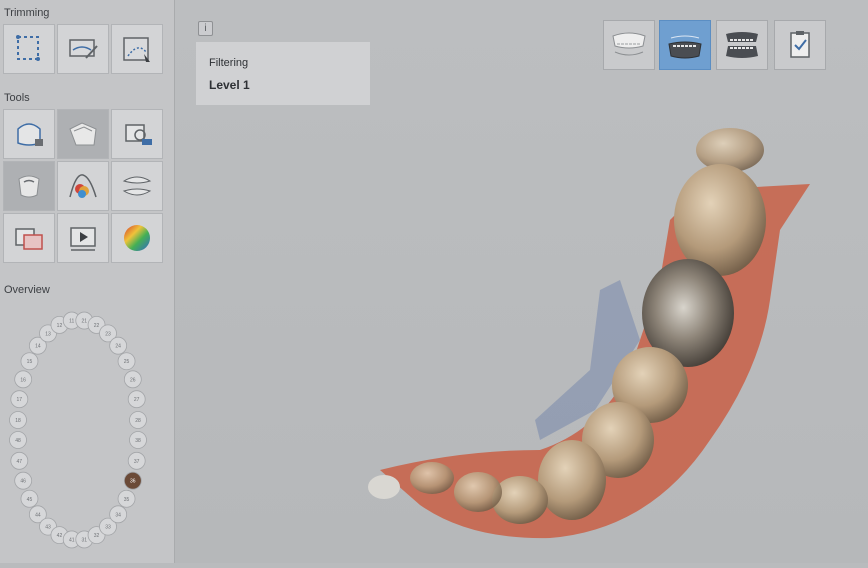  What do you see at coordinates (108, 334) in the screenshot?
I see `tooth-number-label: 23` at bounding box center [108, 334].